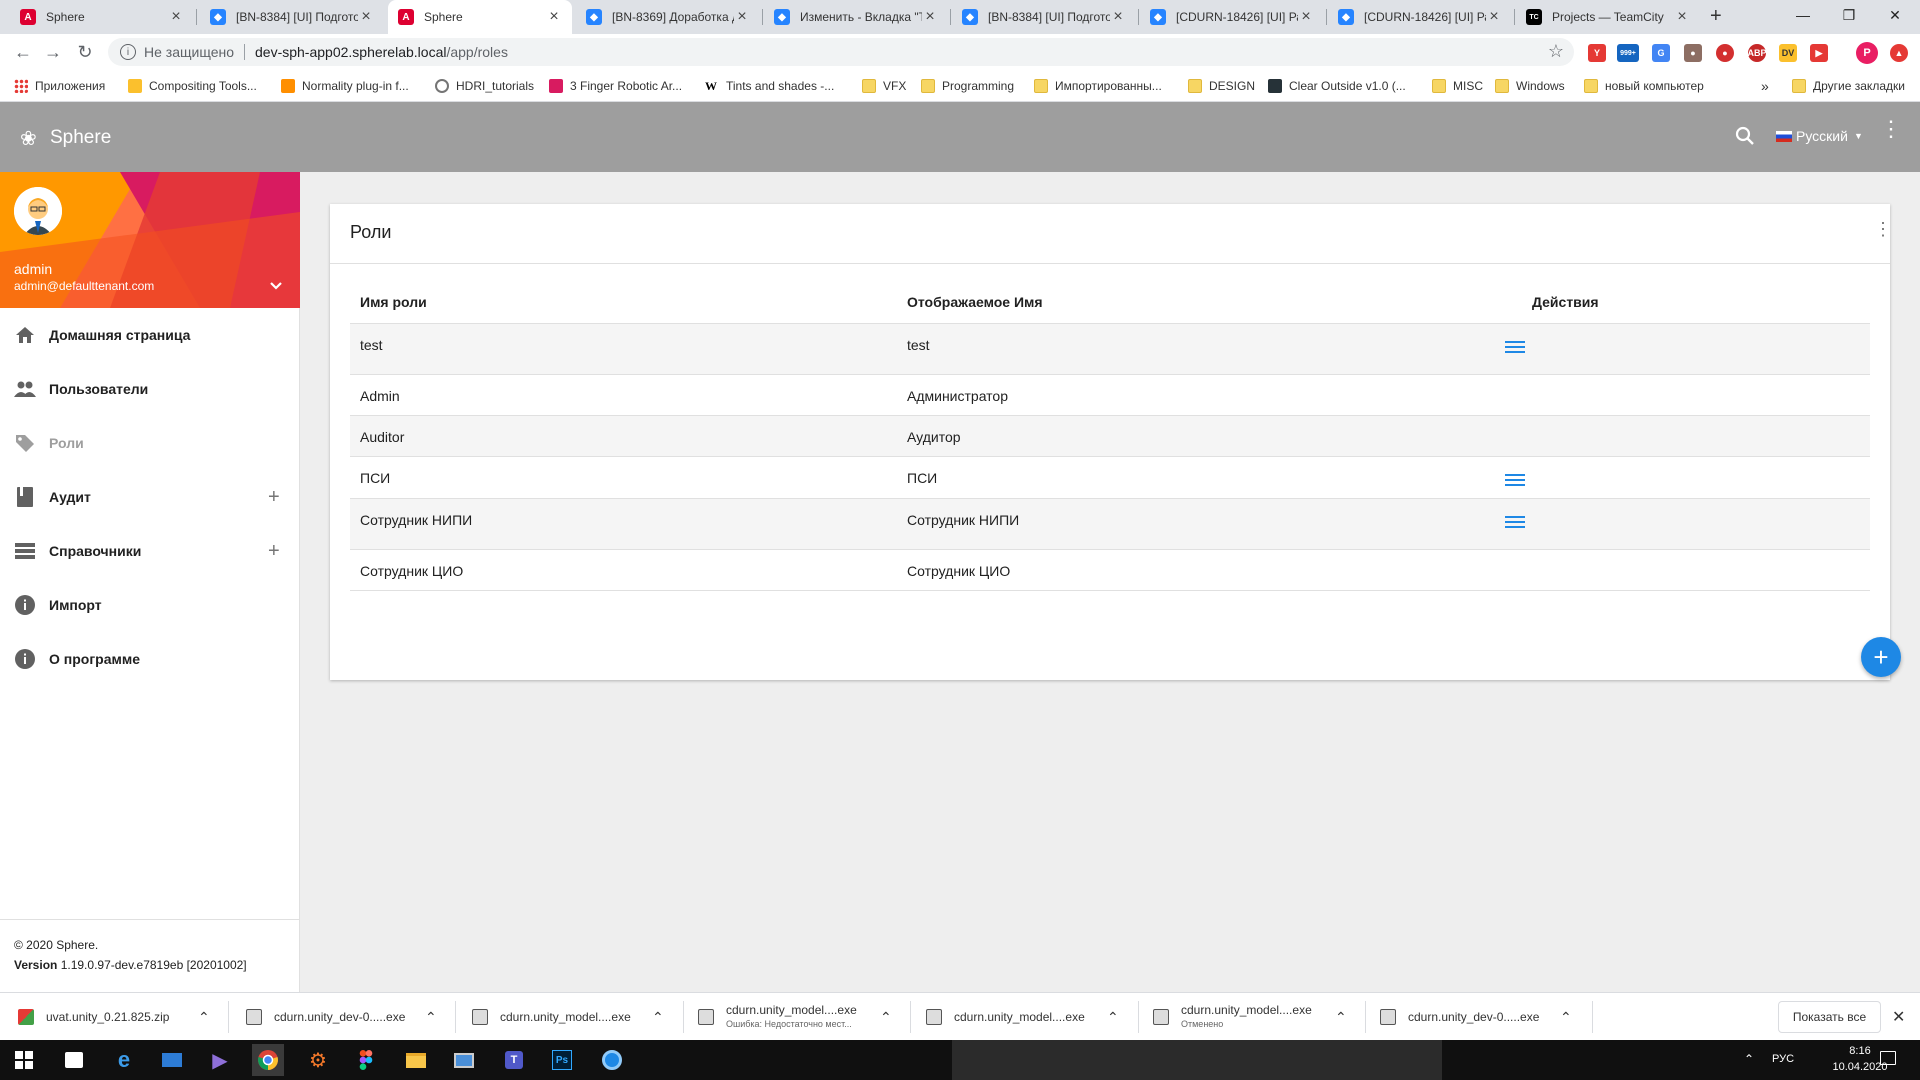 This screenshot has height=1080, width=1920. I want to click on mail-icon, so click(172, 1060).